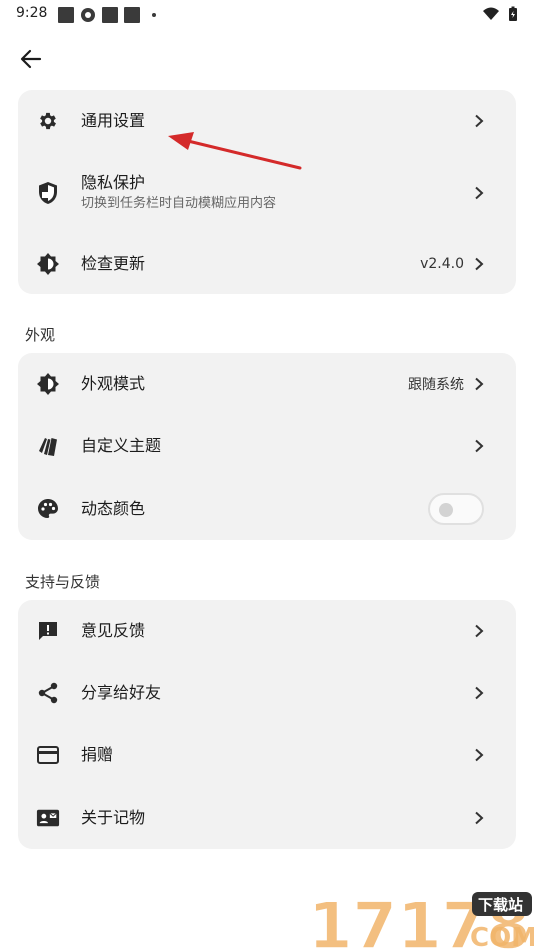 The height and width of the screenshot is (950, 534). I want to click on row-title: 通用设置, so click(113, 120).